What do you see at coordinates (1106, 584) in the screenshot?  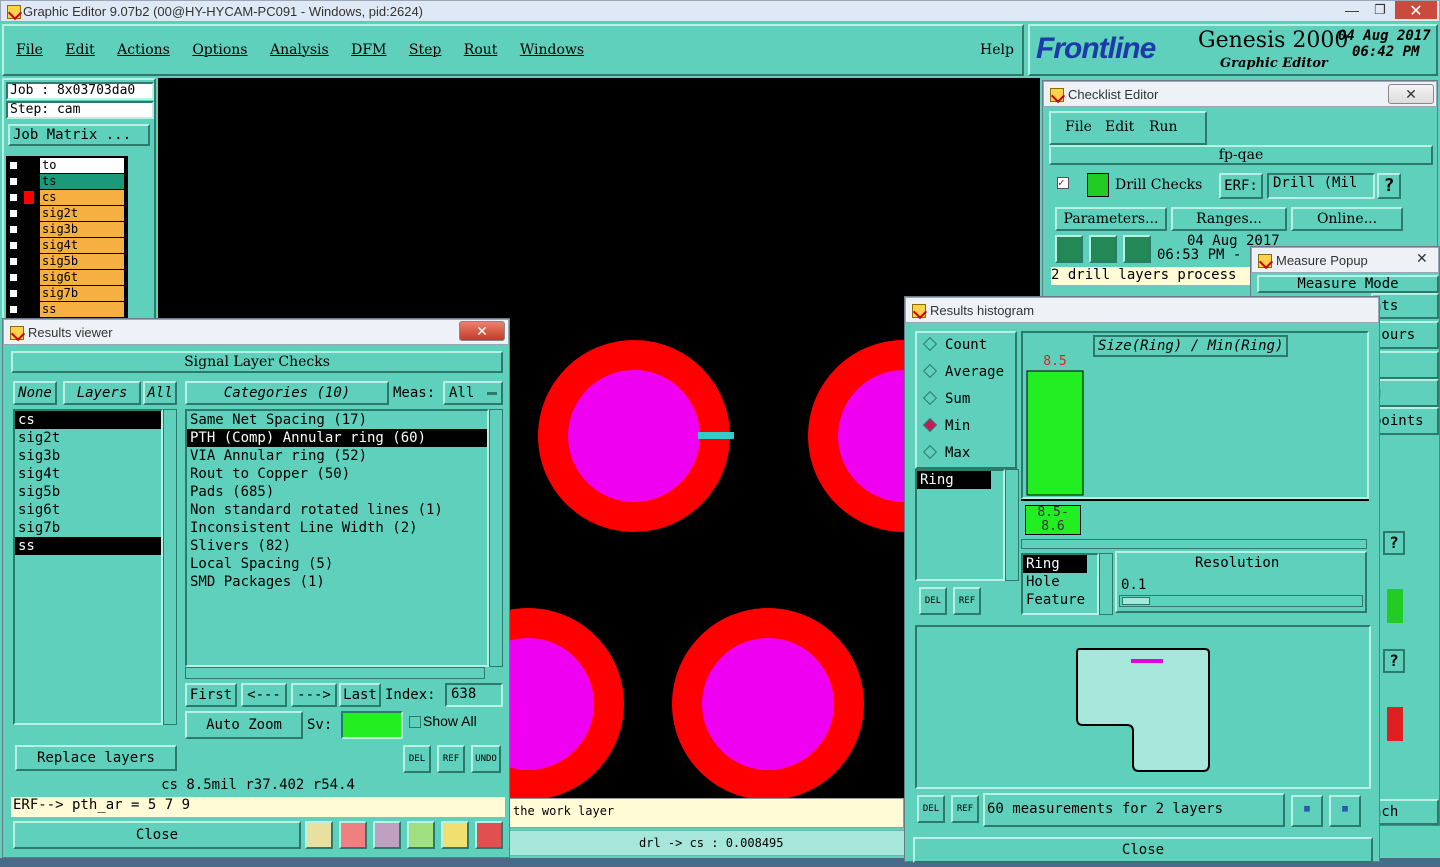 I see `field-scrollbar` at bounding box center [1106, 584].